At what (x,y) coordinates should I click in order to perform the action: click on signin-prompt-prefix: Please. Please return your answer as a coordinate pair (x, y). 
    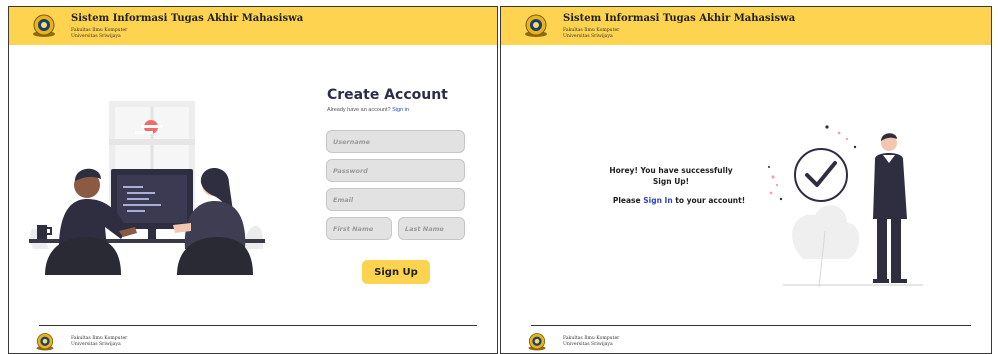
    Looking at the image, I should click on (626, 200).